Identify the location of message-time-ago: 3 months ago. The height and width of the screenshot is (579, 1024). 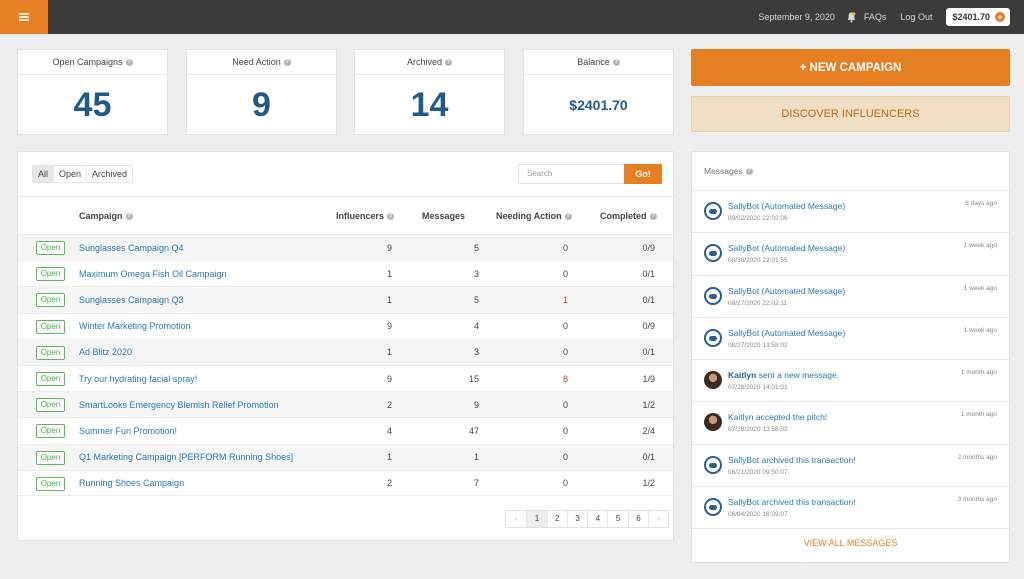
(977, 500).